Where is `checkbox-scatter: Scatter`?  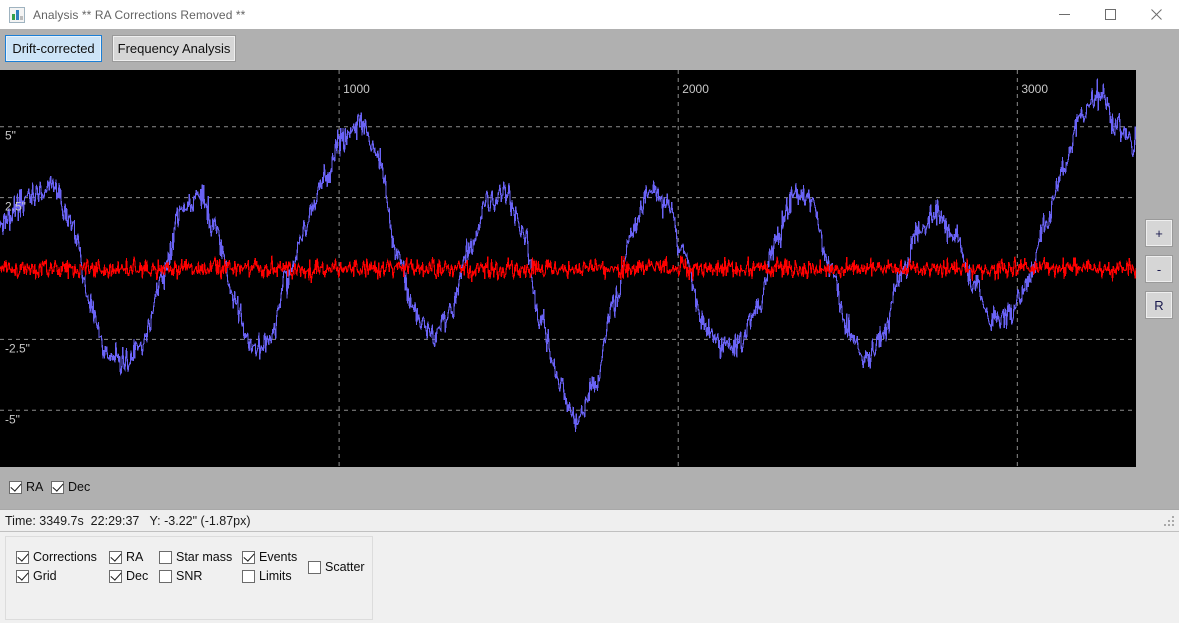 checkbox-scatter: Scatter is located at coordinates (336, 567).